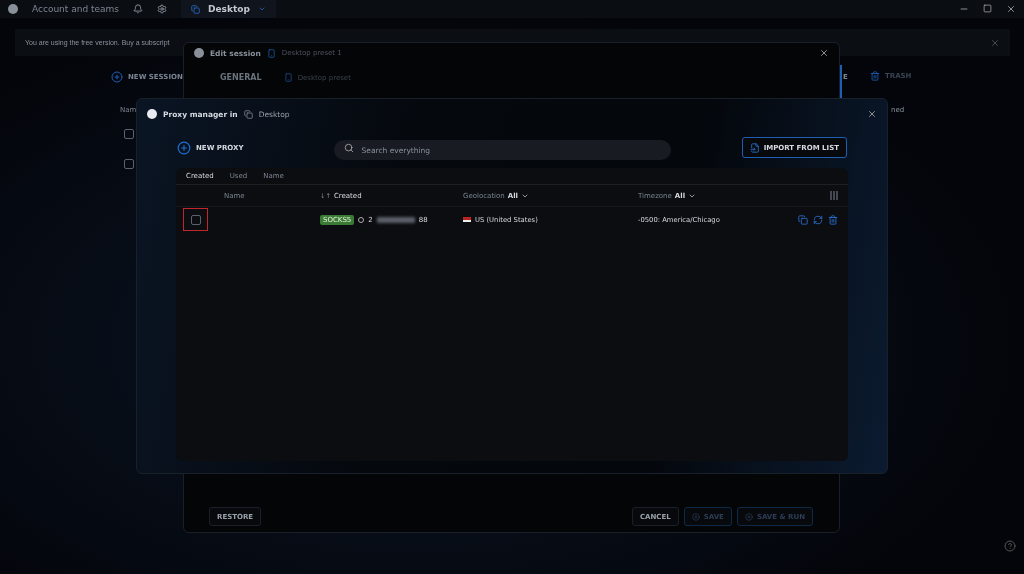 This screenshot has width=1024, height=574. What do you see at coordinates (1010, 546) in the screenshot?
I see `help-icon` at bounding box center [1010, 546].